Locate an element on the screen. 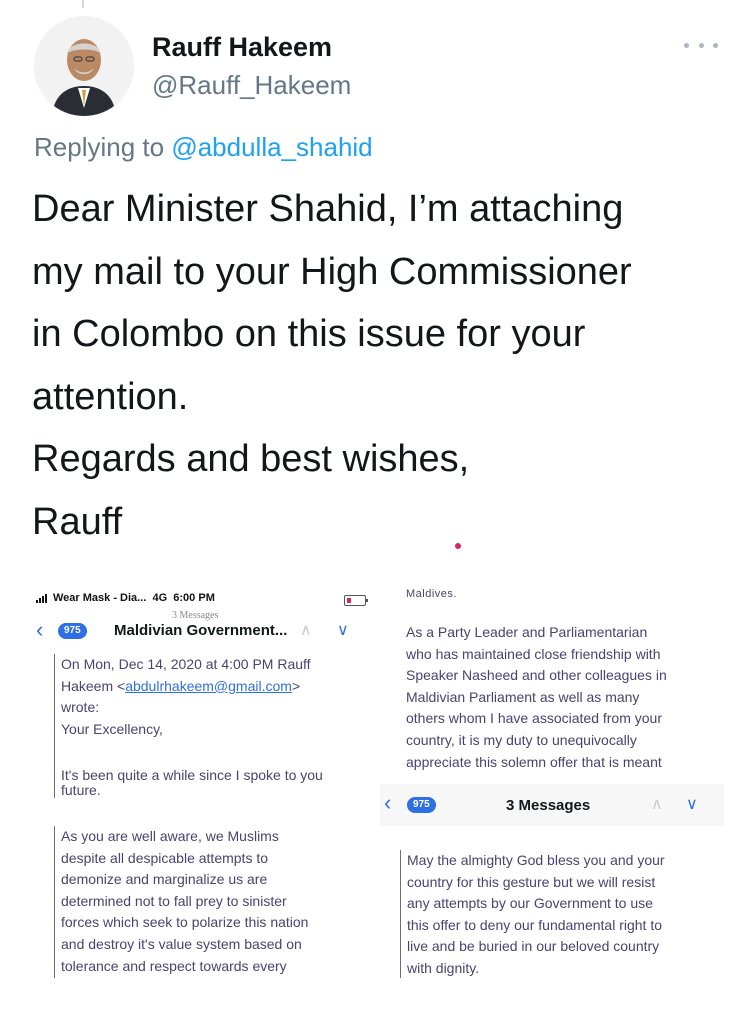 This screenshot has width=750, height=1026. paragraph-line: demonize and marginalize us are is located at coordinates (164, 879).